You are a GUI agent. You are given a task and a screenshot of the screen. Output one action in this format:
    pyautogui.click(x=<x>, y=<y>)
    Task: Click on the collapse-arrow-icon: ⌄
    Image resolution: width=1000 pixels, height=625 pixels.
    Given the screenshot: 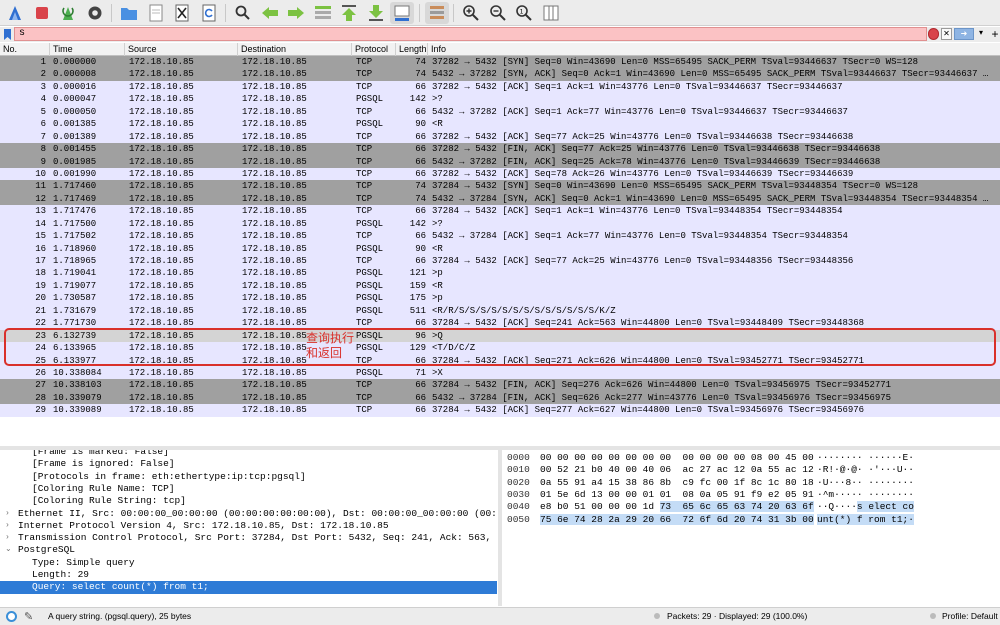 What is the action you would take?
    pyautogui.click(x=8, y=550)
    